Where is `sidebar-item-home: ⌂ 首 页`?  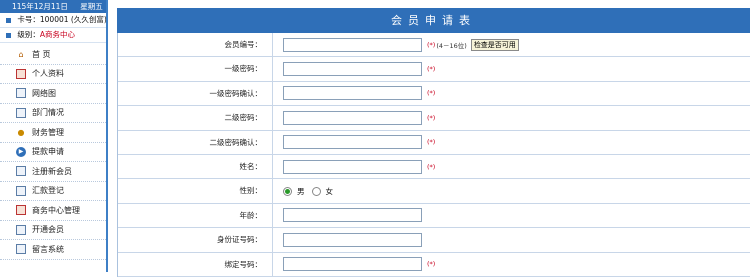 sidebar-item-home: ⌂ 首 页 is located at coordinates (53, 55).